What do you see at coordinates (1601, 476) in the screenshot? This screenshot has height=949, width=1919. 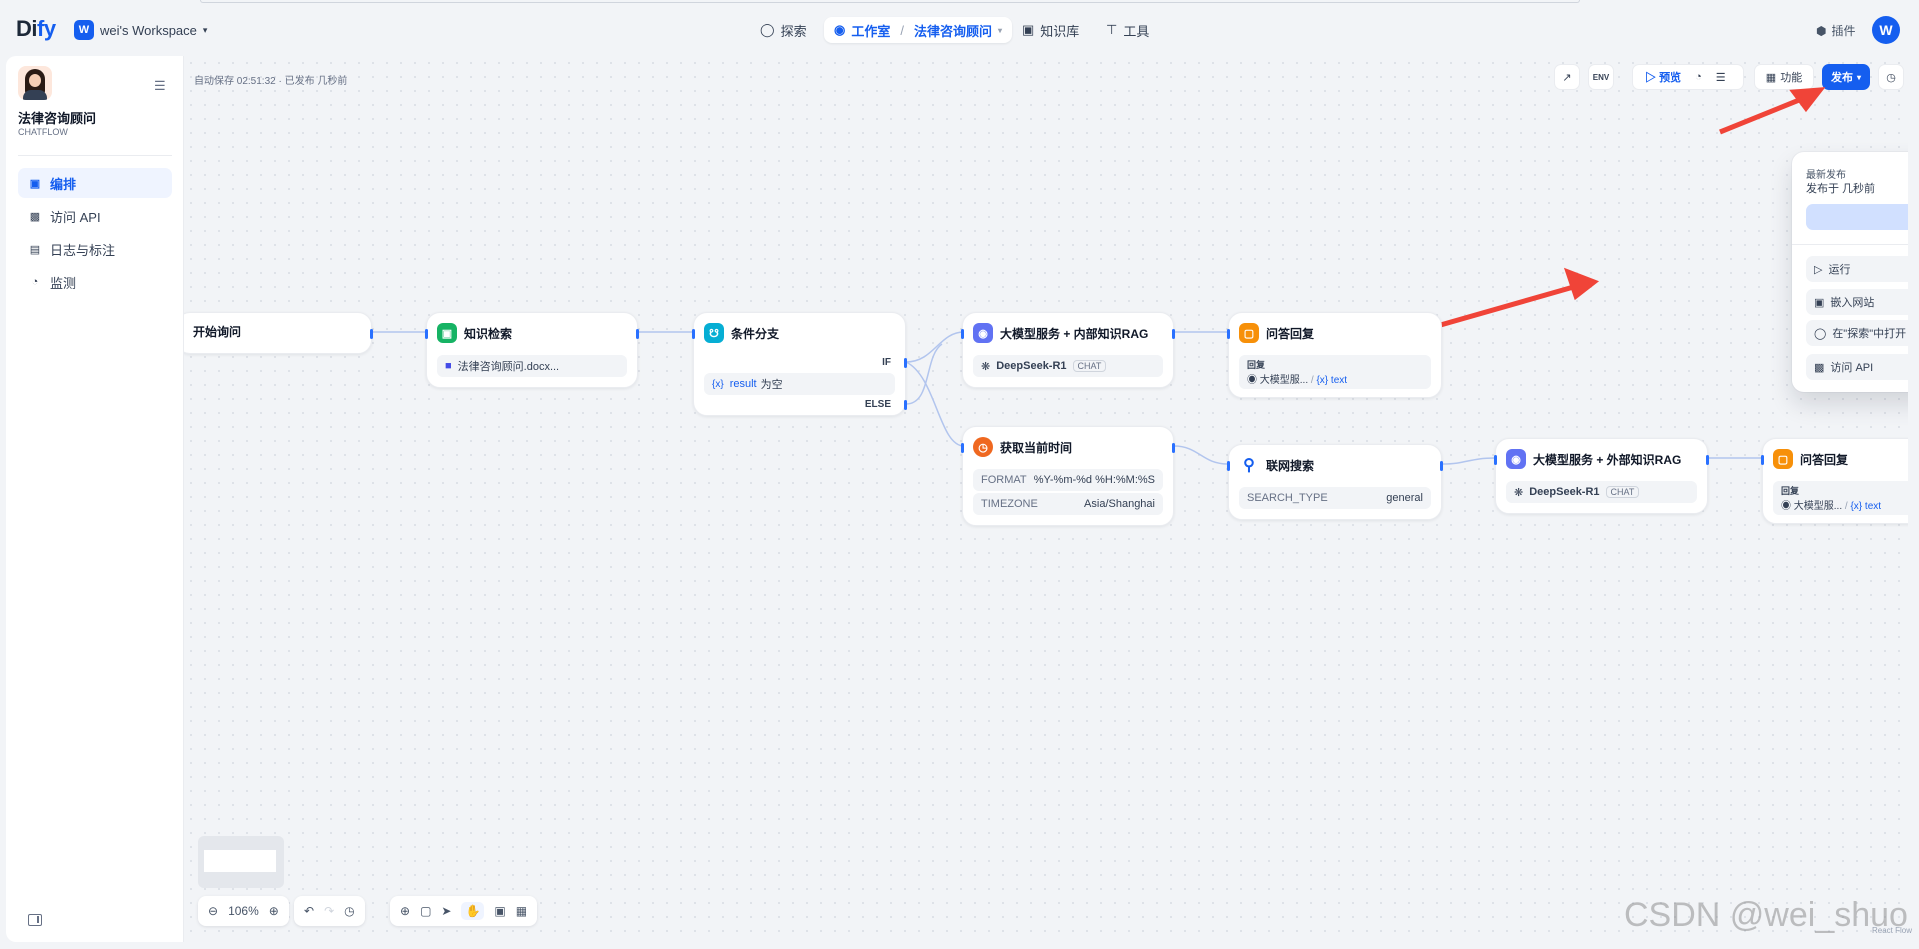 I see `node-llm-external: ◉ 大模型服务 + 外部知识RAG ❋ DeepSeek-R1 CHAT` at bounding box center [1601, 476].